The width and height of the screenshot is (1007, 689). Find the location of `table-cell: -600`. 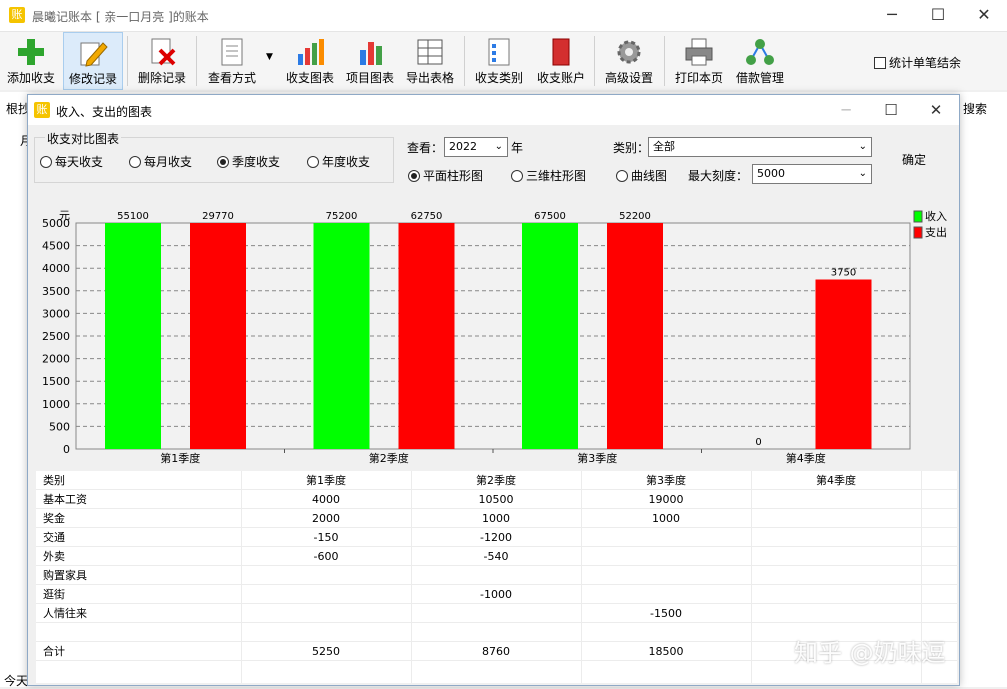

table-cell: -600 is located at coordinates (326, 556).